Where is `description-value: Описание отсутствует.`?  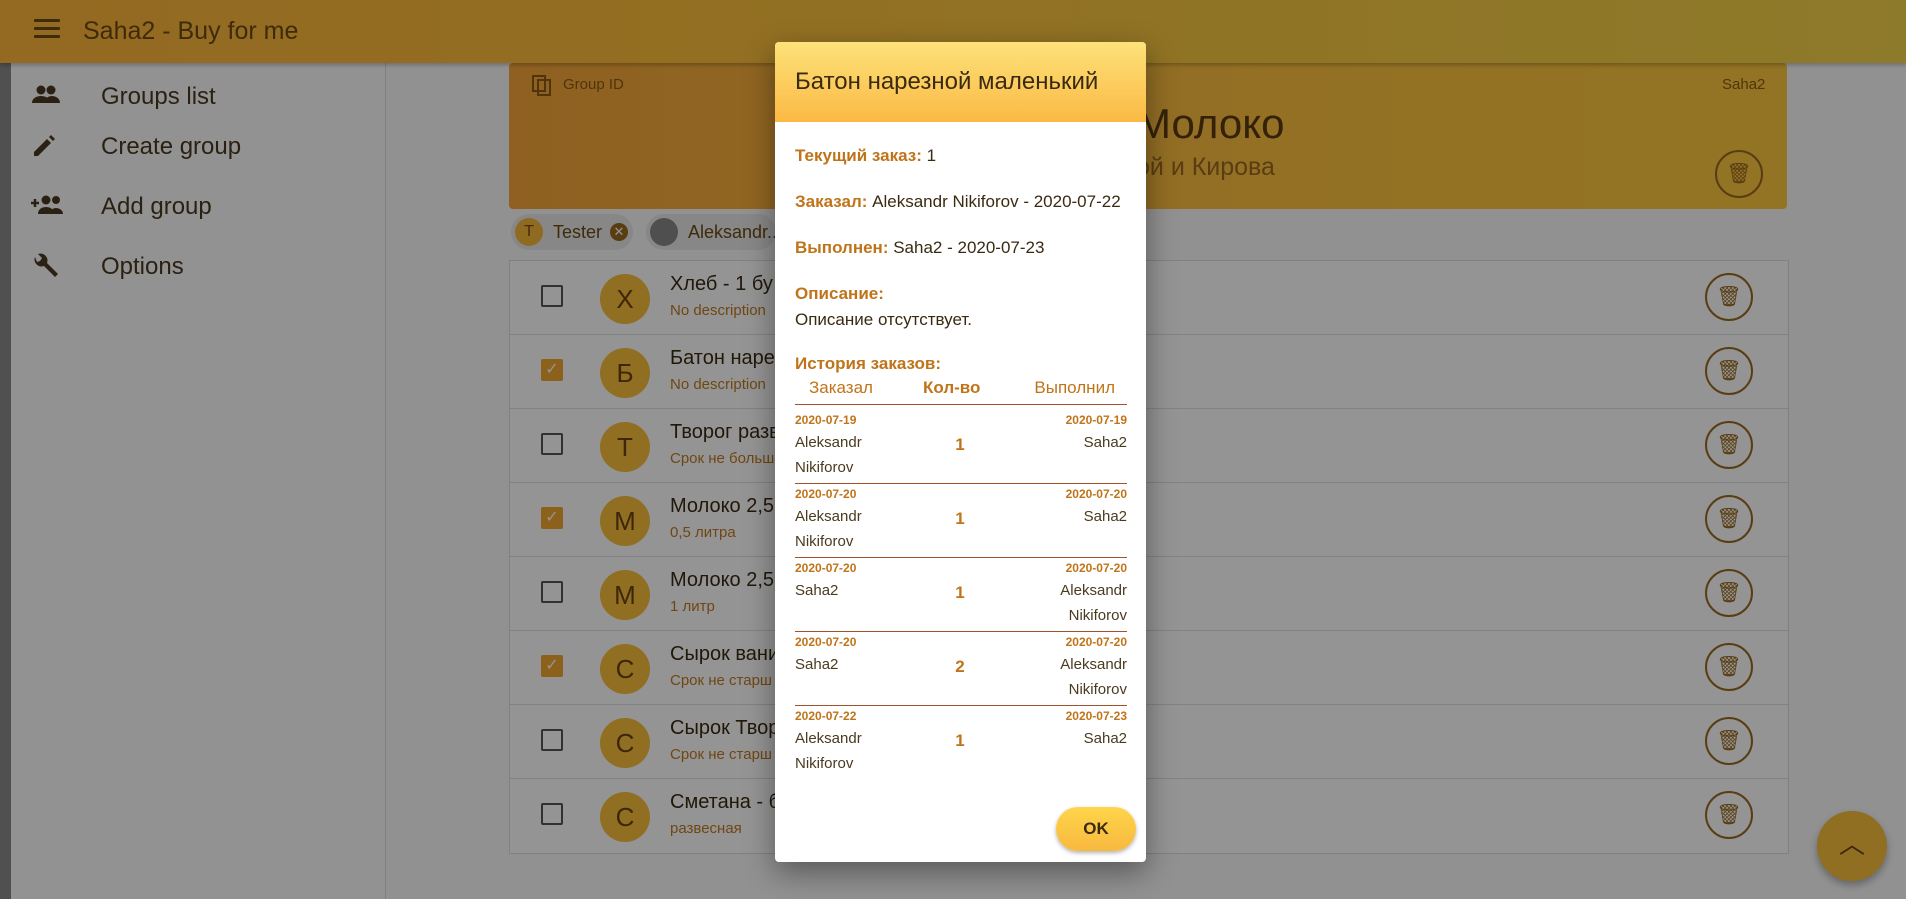 description-value: Описание отсутствует. is located at coordinates (883, 319).